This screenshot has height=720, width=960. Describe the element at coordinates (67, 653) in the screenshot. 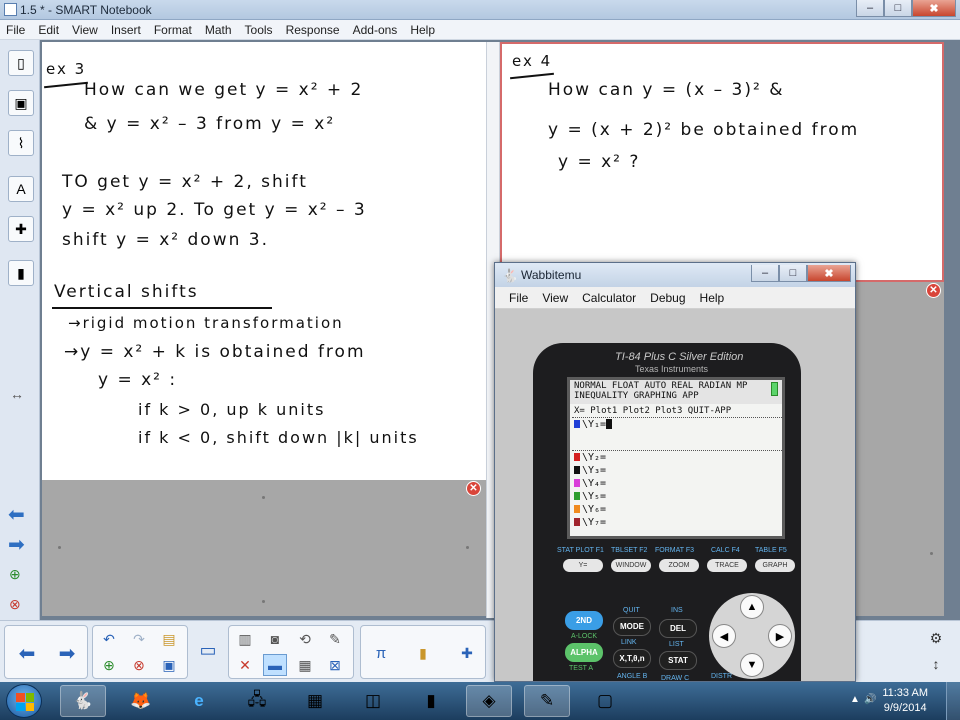

I see `next-page-button: ➡` at that location.